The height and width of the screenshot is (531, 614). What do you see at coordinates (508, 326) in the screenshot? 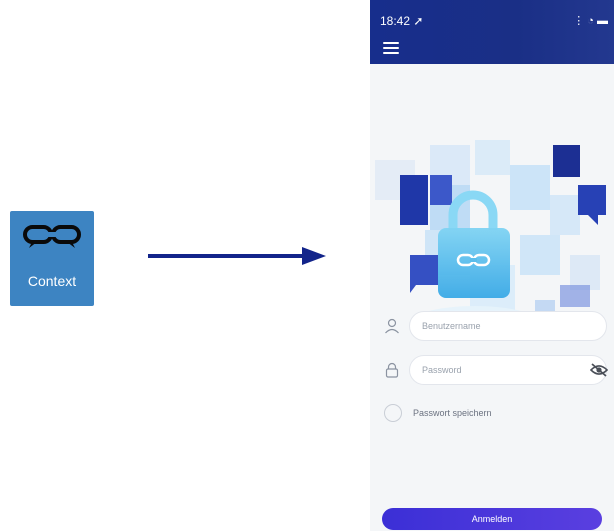
I see `username-input` at bounding box center [508, 326].